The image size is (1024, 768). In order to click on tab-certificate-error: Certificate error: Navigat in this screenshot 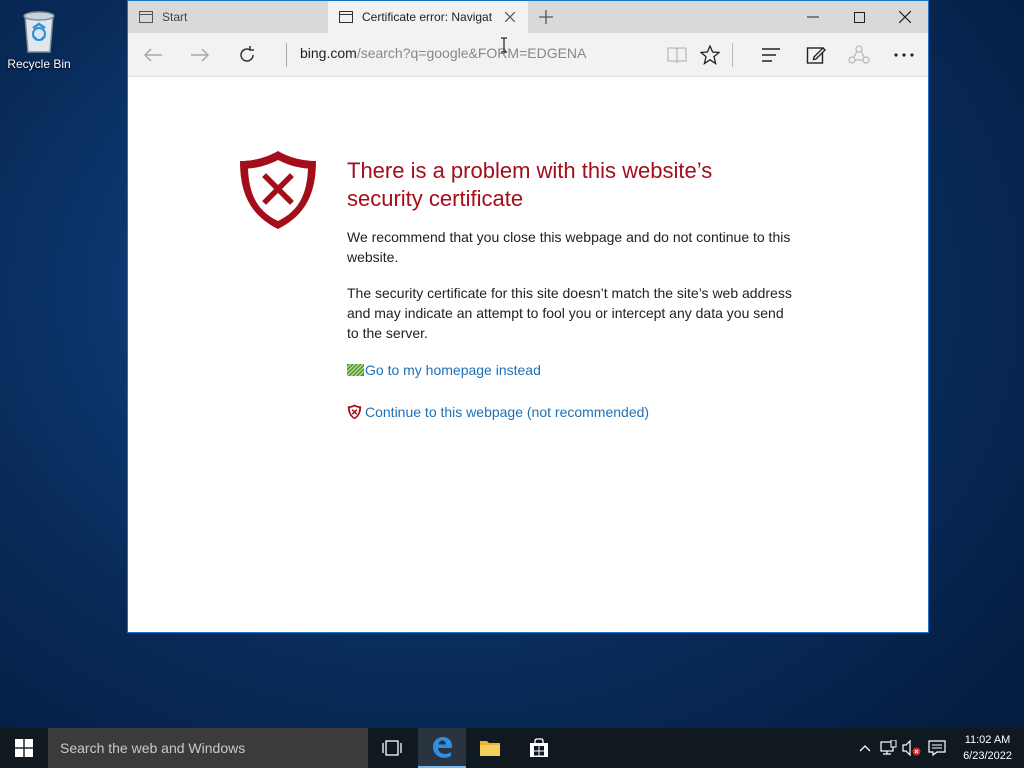, I will do `click(428, 17)`.